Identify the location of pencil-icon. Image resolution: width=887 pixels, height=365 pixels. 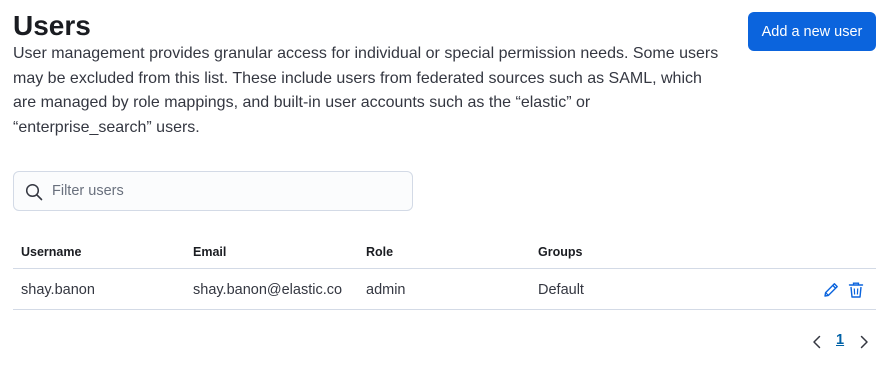
(831, 290).